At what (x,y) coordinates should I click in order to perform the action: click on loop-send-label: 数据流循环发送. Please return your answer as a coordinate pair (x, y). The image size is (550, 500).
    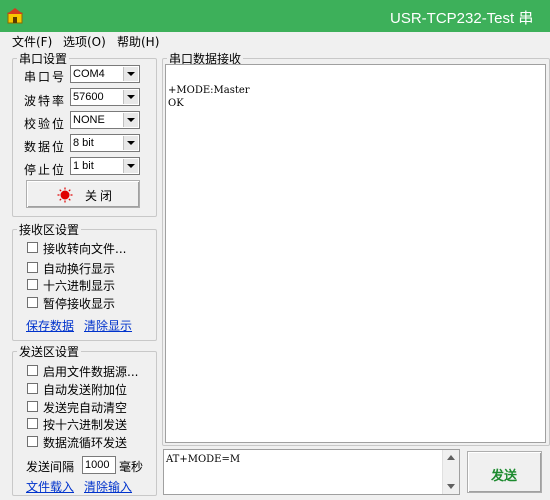
    Looking at the image, I should click on (85, 443).